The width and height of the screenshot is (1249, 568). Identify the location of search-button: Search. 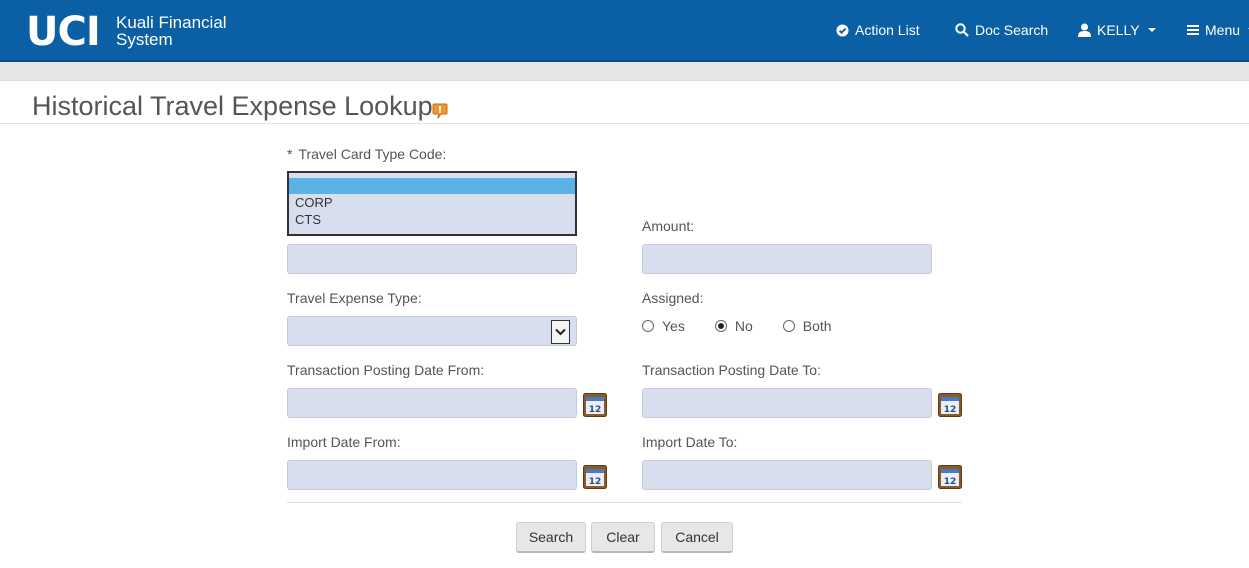
(551, 537).